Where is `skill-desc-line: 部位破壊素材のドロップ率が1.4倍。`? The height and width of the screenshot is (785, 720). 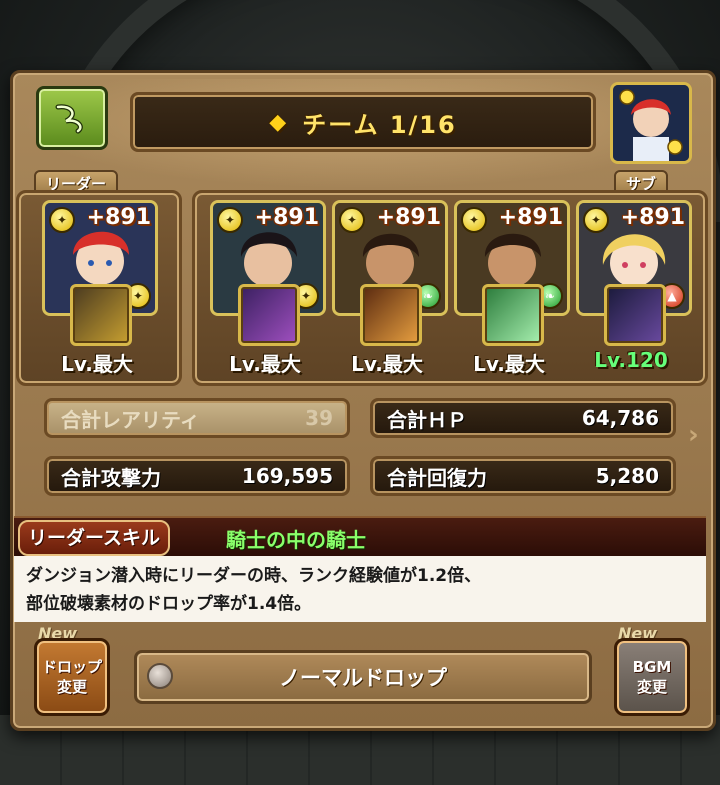
skill-desc-line: 部位破壊素材のドロップ率が1.4倍。 is located at coordinates (169, 604).